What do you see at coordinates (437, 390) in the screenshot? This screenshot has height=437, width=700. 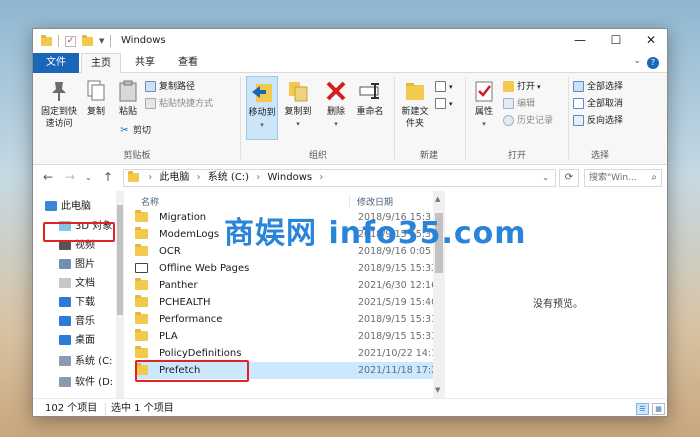 I see `scroll-down-icon: ▼` at bounding box center [437, 390].